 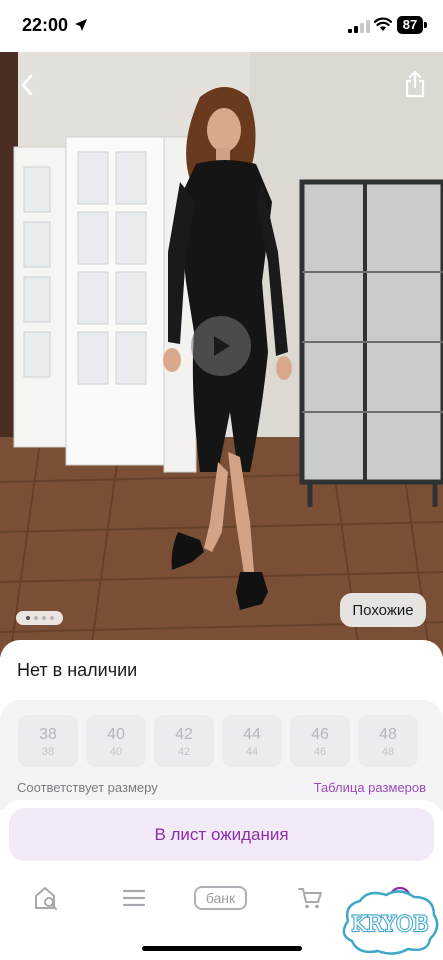 What do you see at coordinates (39, 618) in the screenshot?
I see `photo-pager` at bounding box center [39, 618].